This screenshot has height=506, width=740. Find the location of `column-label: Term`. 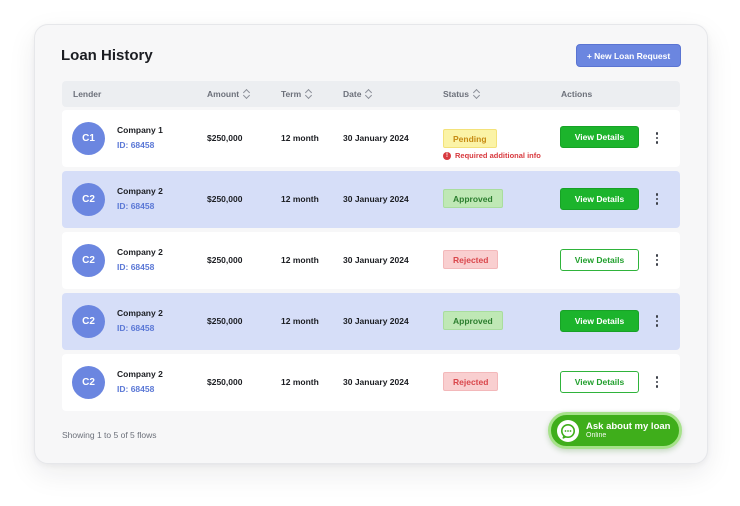

column-label: Term is located at coordinates (291, 94).